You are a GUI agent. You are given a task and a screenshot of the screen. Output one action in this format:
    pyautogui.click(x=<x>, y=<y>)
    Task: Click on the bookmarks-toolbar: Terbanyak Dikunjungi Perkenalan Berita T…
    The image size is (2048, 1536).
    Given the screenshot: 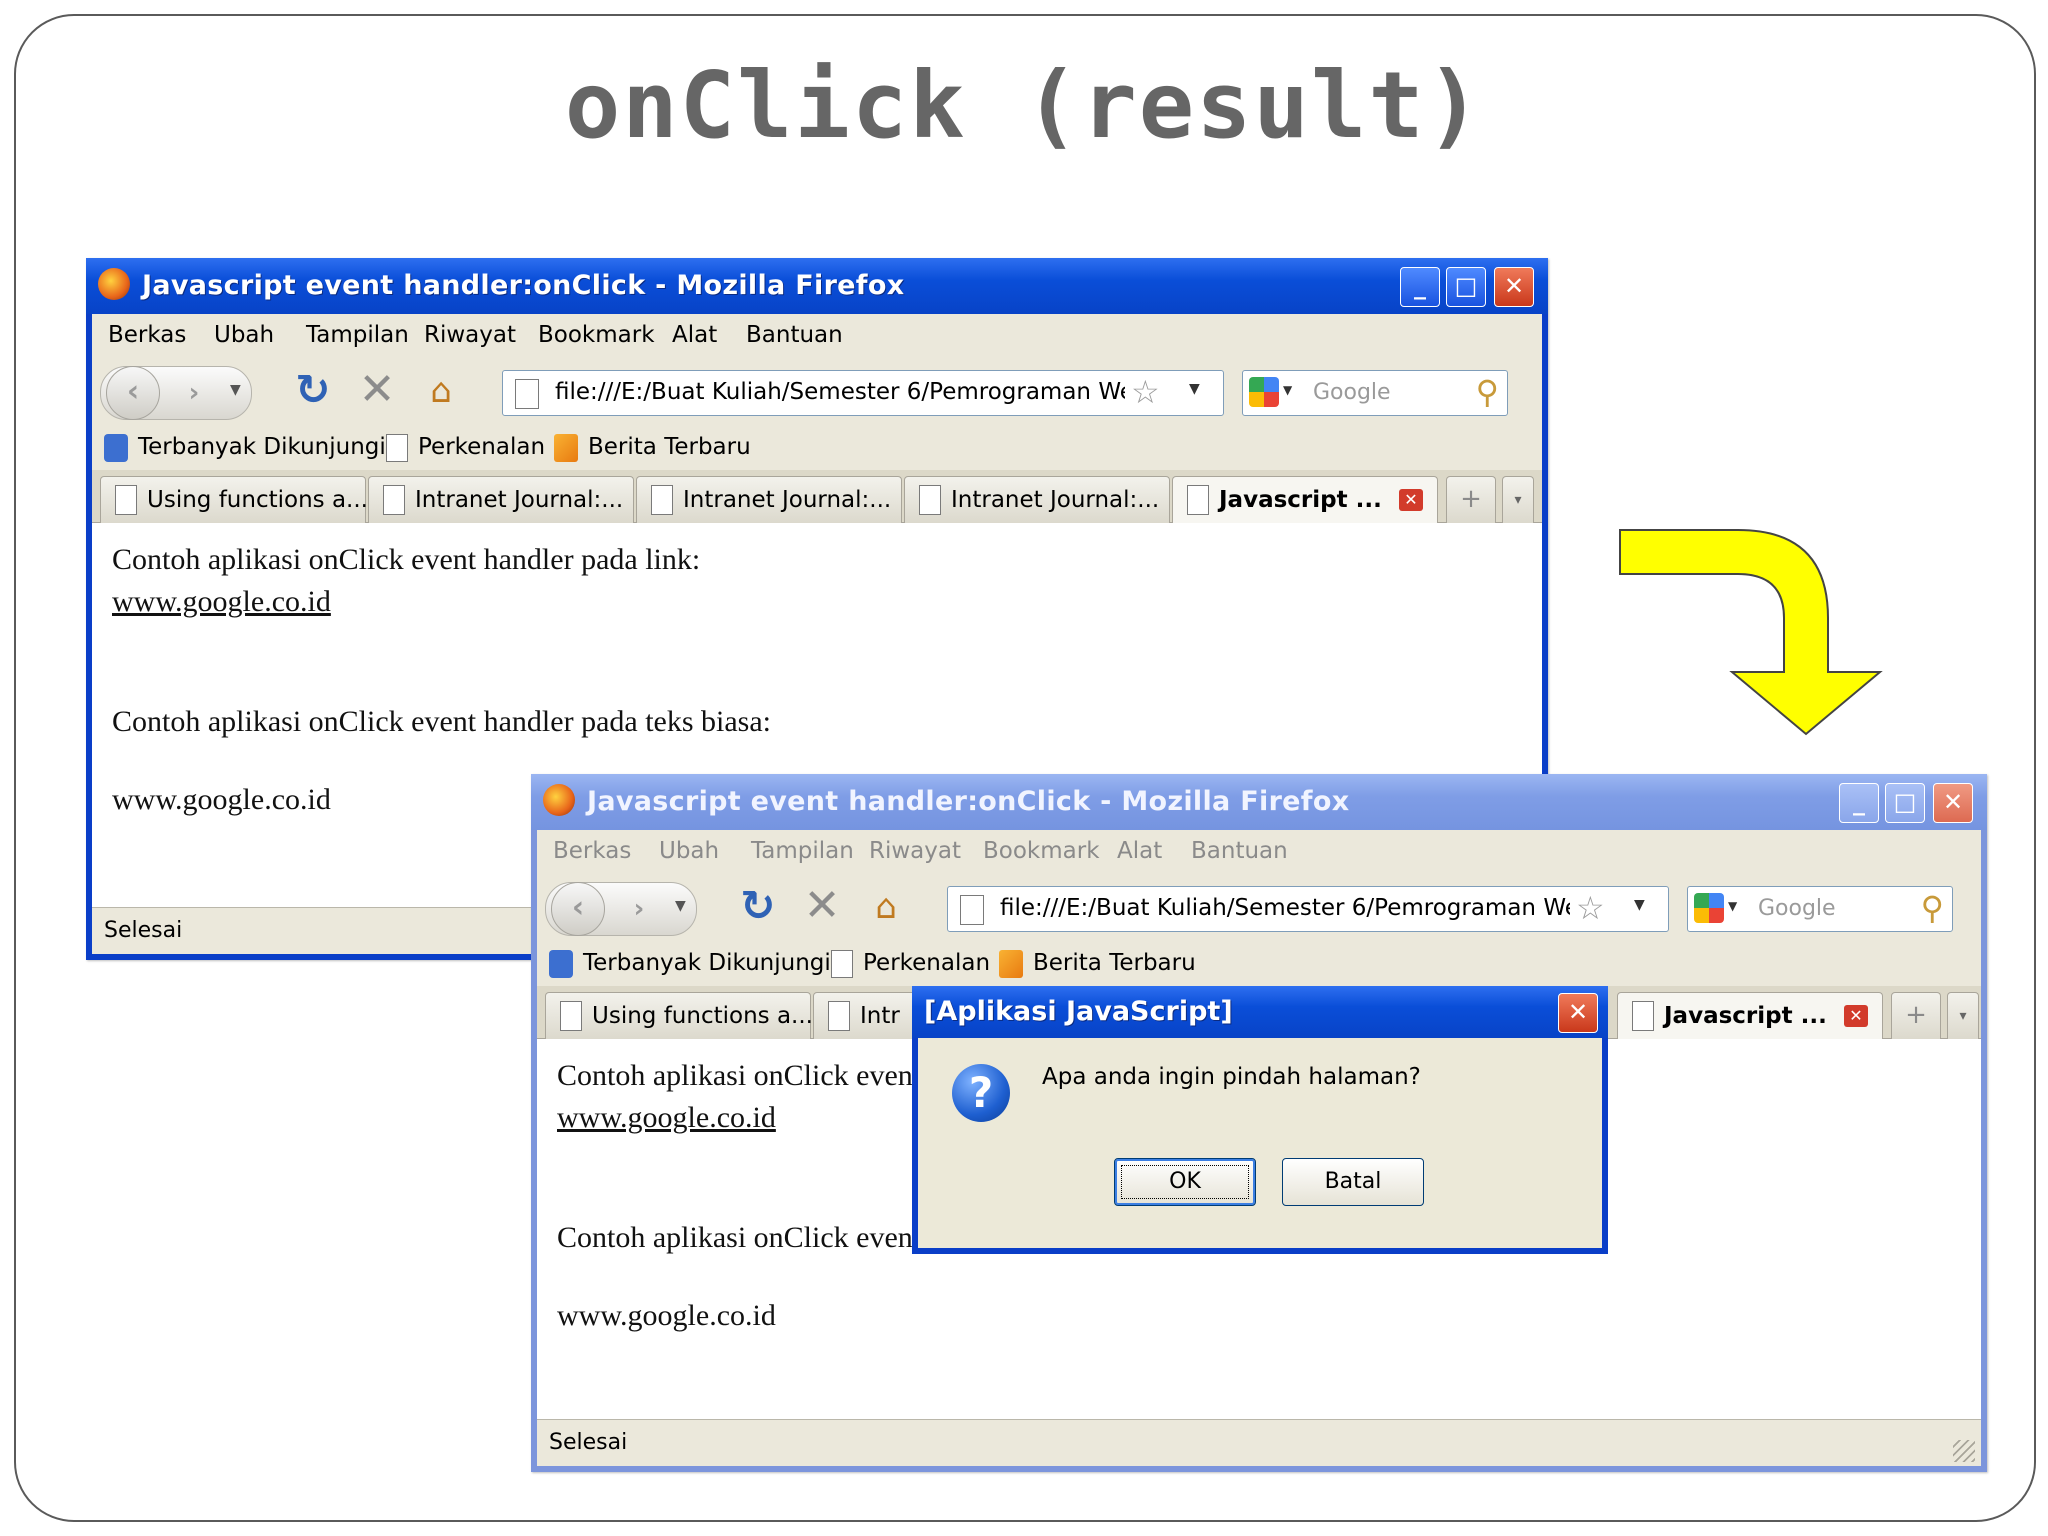 What is the action you would take?
    pyautogui.click(x=1259, y=964)
    